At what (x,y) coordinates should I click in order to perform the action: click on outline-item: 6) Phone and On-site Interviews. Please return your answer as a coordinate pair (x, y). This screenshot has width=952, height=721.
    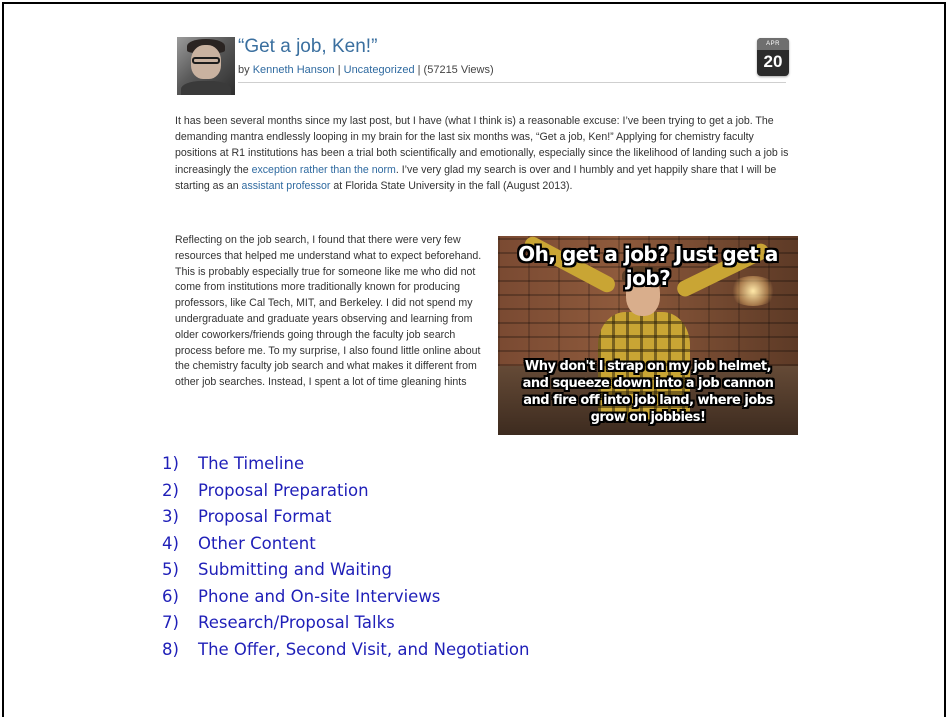
    Looking at the image, I should click on (345, 597).